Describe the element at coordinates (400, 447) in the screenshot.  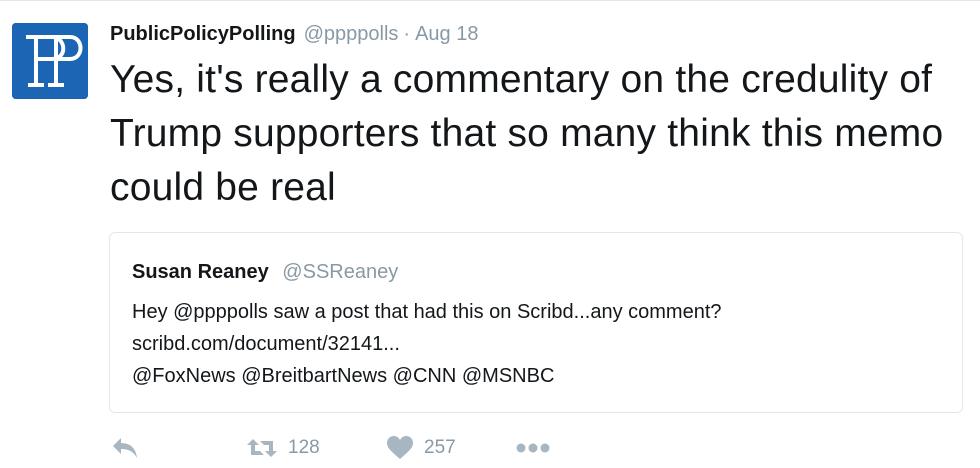
I see `heart-icon` at that location.